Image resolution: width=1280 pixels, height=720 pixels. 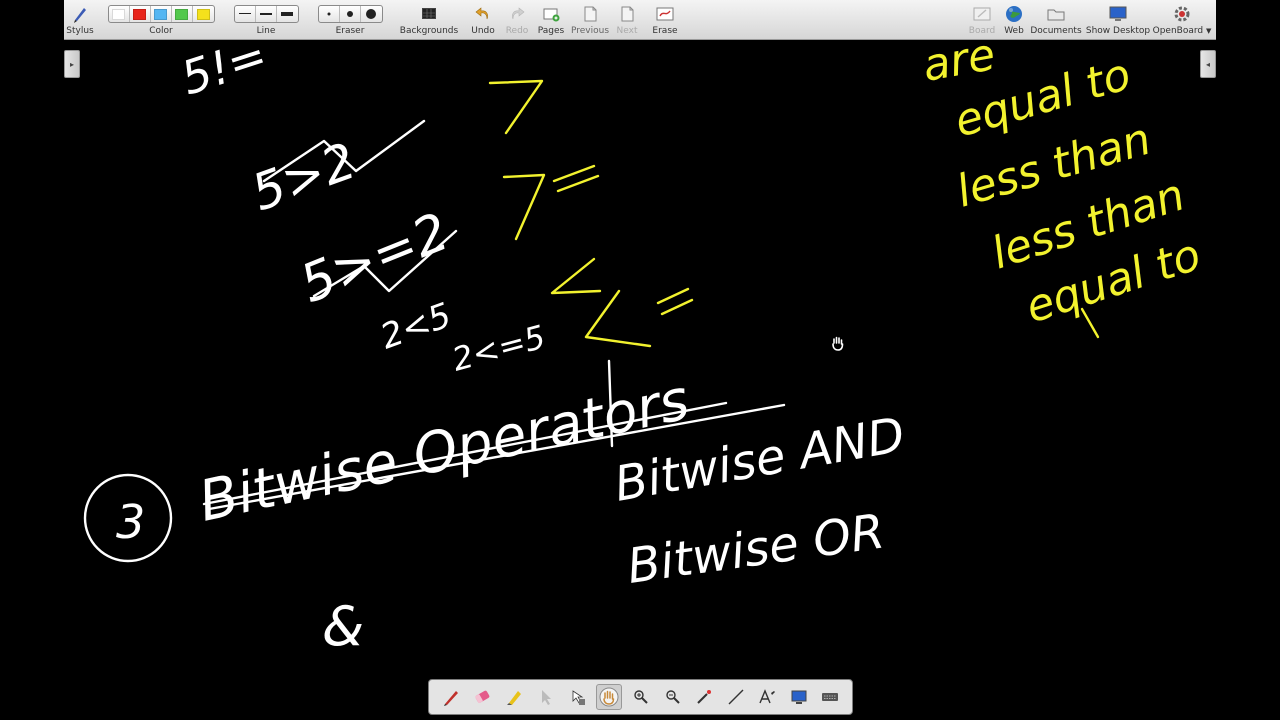 What do you see at coordinates (1014, 31) in the screenshot?
I see `web-label: Web` at bounding box center [1014, 31].